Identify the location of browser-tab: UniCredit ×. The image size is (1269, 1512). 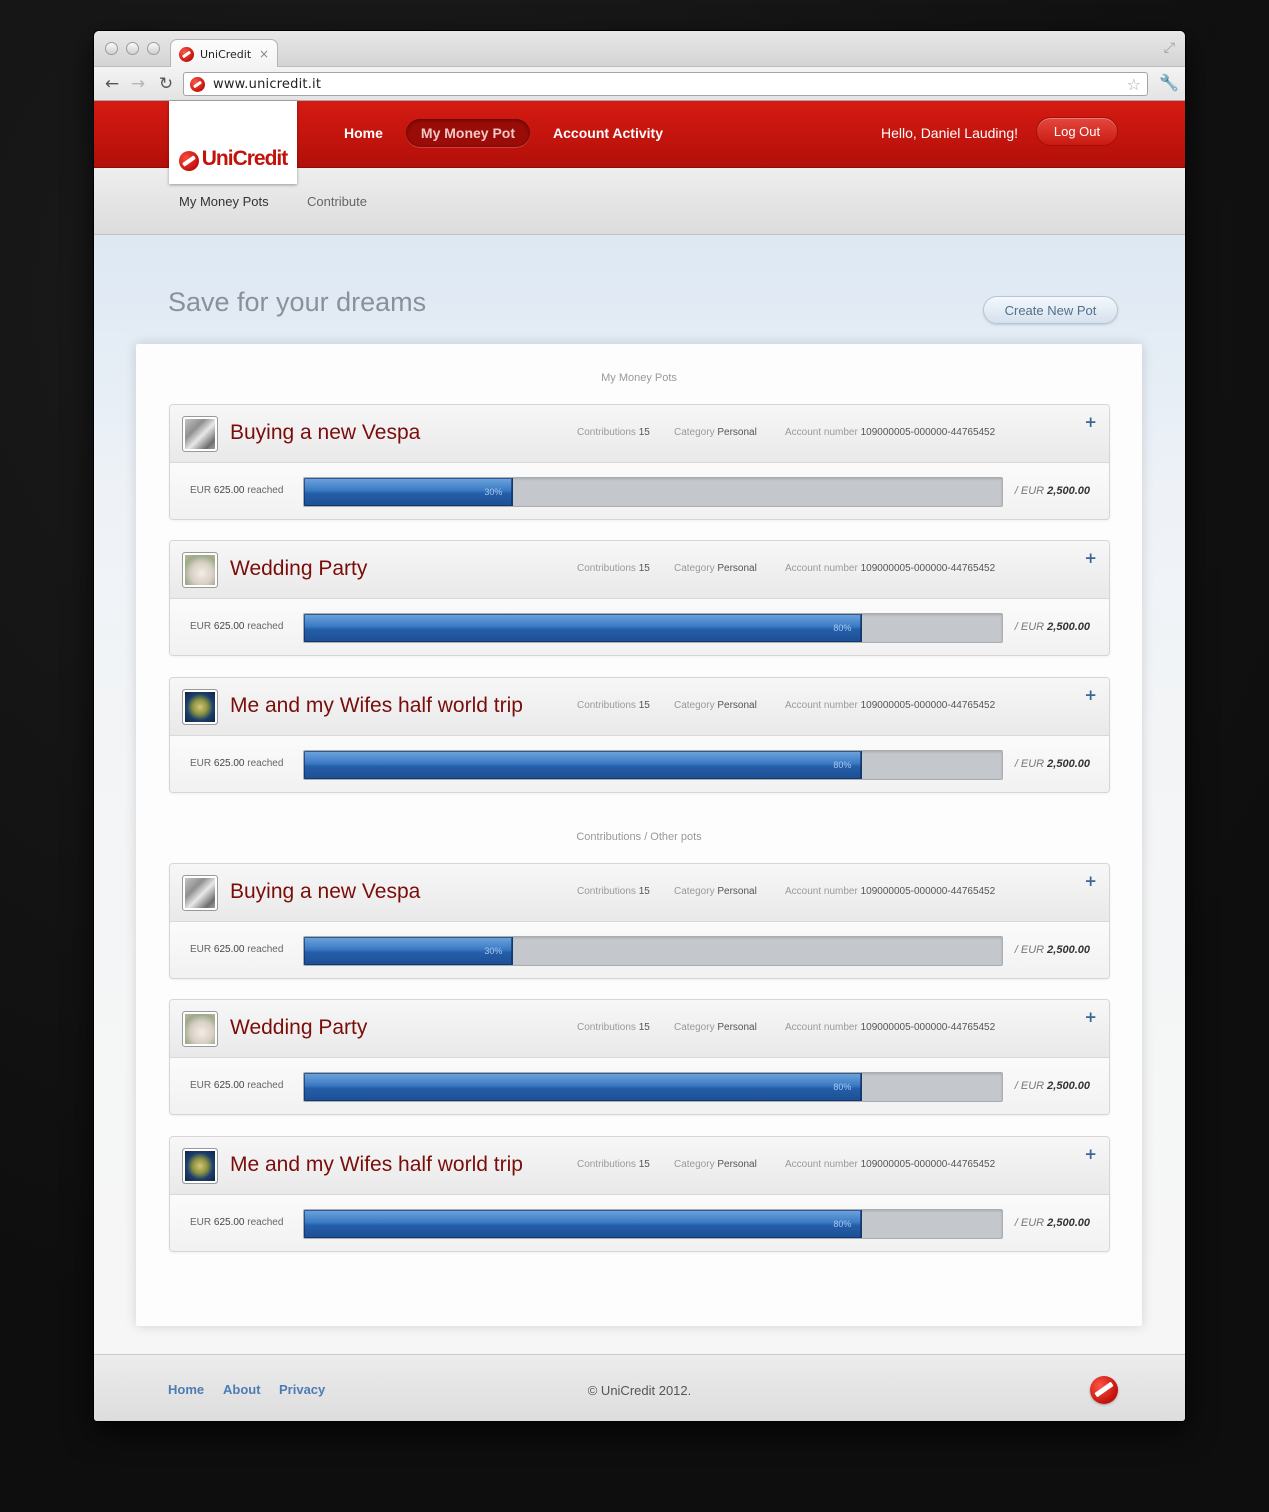
(224, 53).